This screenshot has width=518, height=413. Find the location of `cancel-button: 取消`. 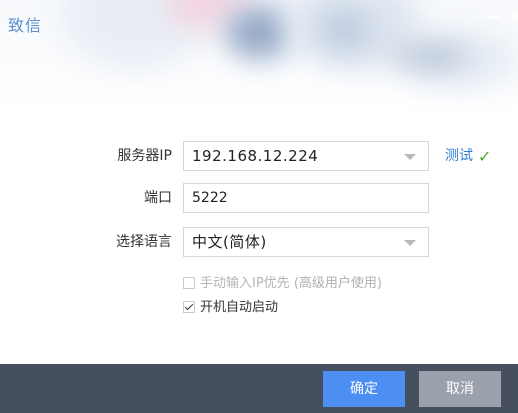

cancel-button: 取消 is located at coordinates (460, 389).